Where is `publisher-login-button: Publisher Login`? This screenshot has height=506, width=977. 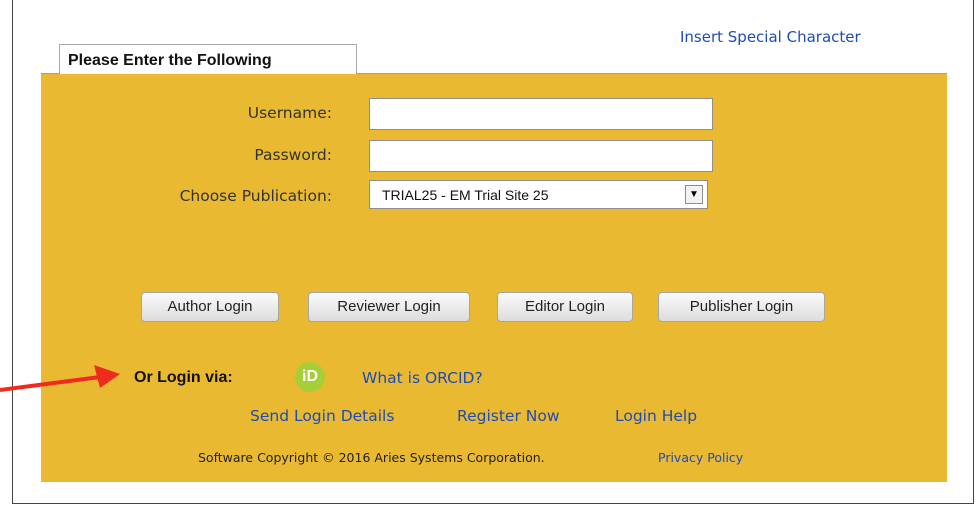
publisher-login-button: Publisher Login is located at coordinates (741, 307).